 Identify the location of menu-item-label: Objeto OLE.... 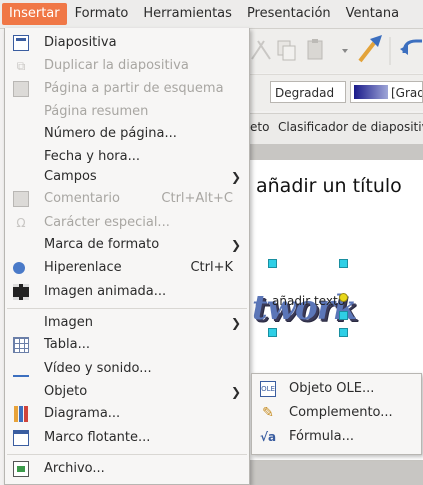
(332, 388).